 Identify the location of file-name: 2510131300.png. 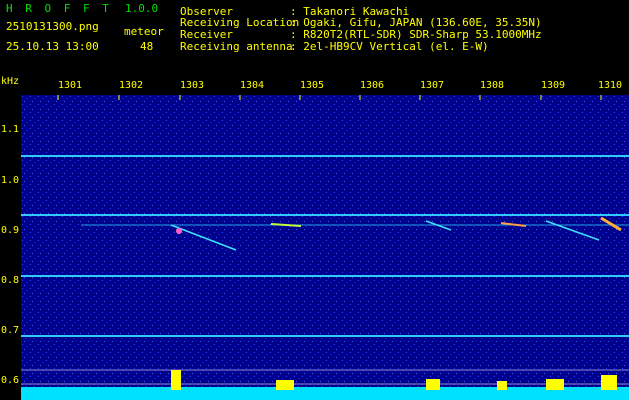
(52, 26).